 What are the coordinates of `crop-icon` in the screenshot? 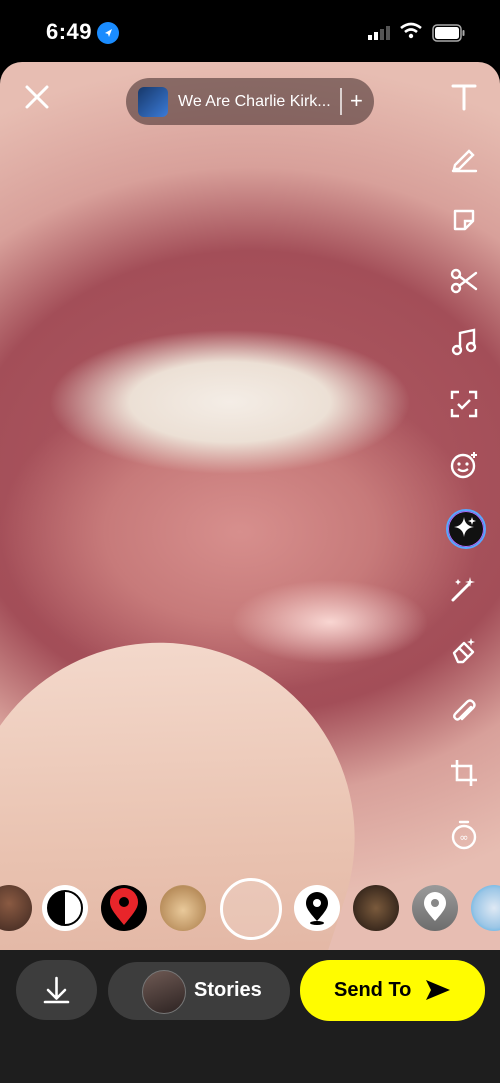 It's located at (464, 773).